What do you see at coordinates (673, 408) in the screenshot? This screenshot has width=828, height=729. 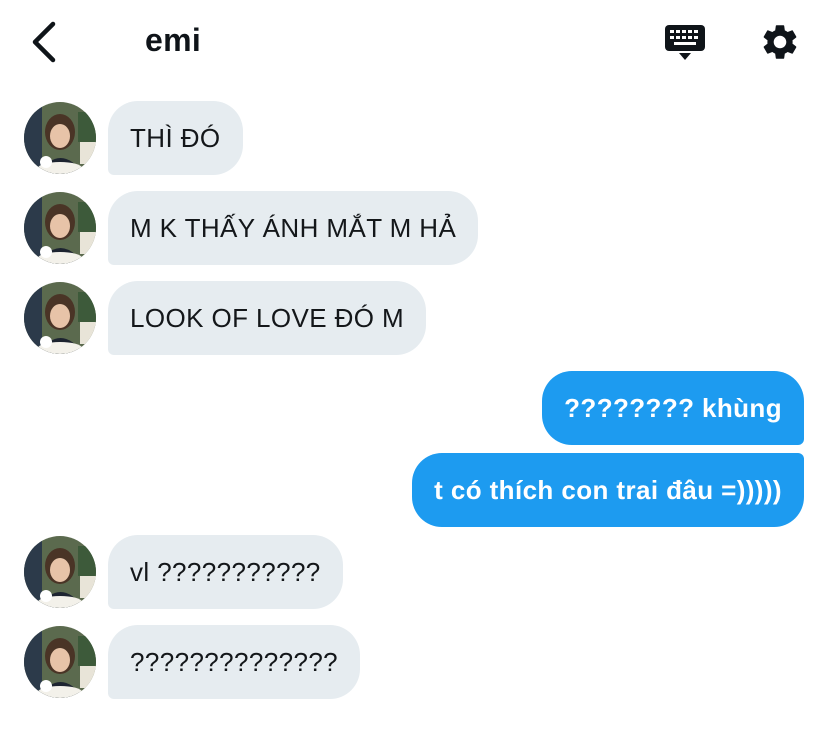 I see `outgoing-message-bubble: ???????? khùng` at bounding box center [673, 408].